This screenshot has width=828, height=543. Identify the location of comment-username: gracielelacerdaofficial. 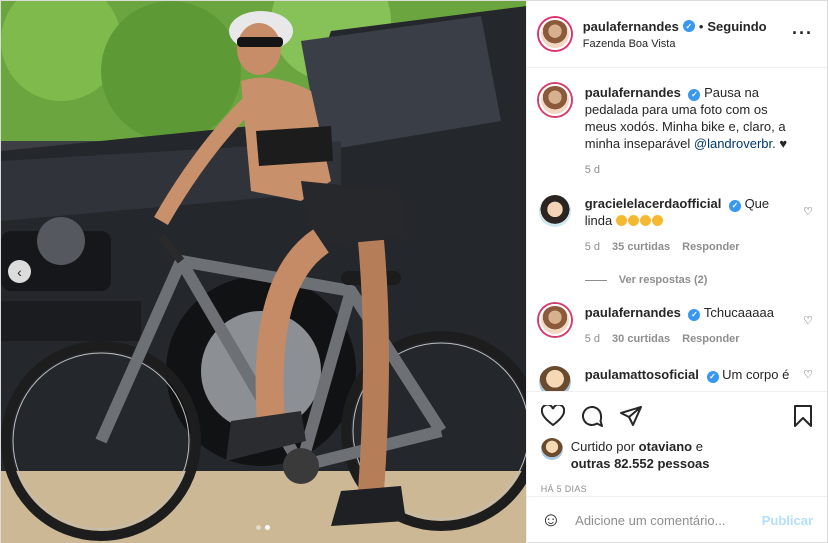
(653, 203).